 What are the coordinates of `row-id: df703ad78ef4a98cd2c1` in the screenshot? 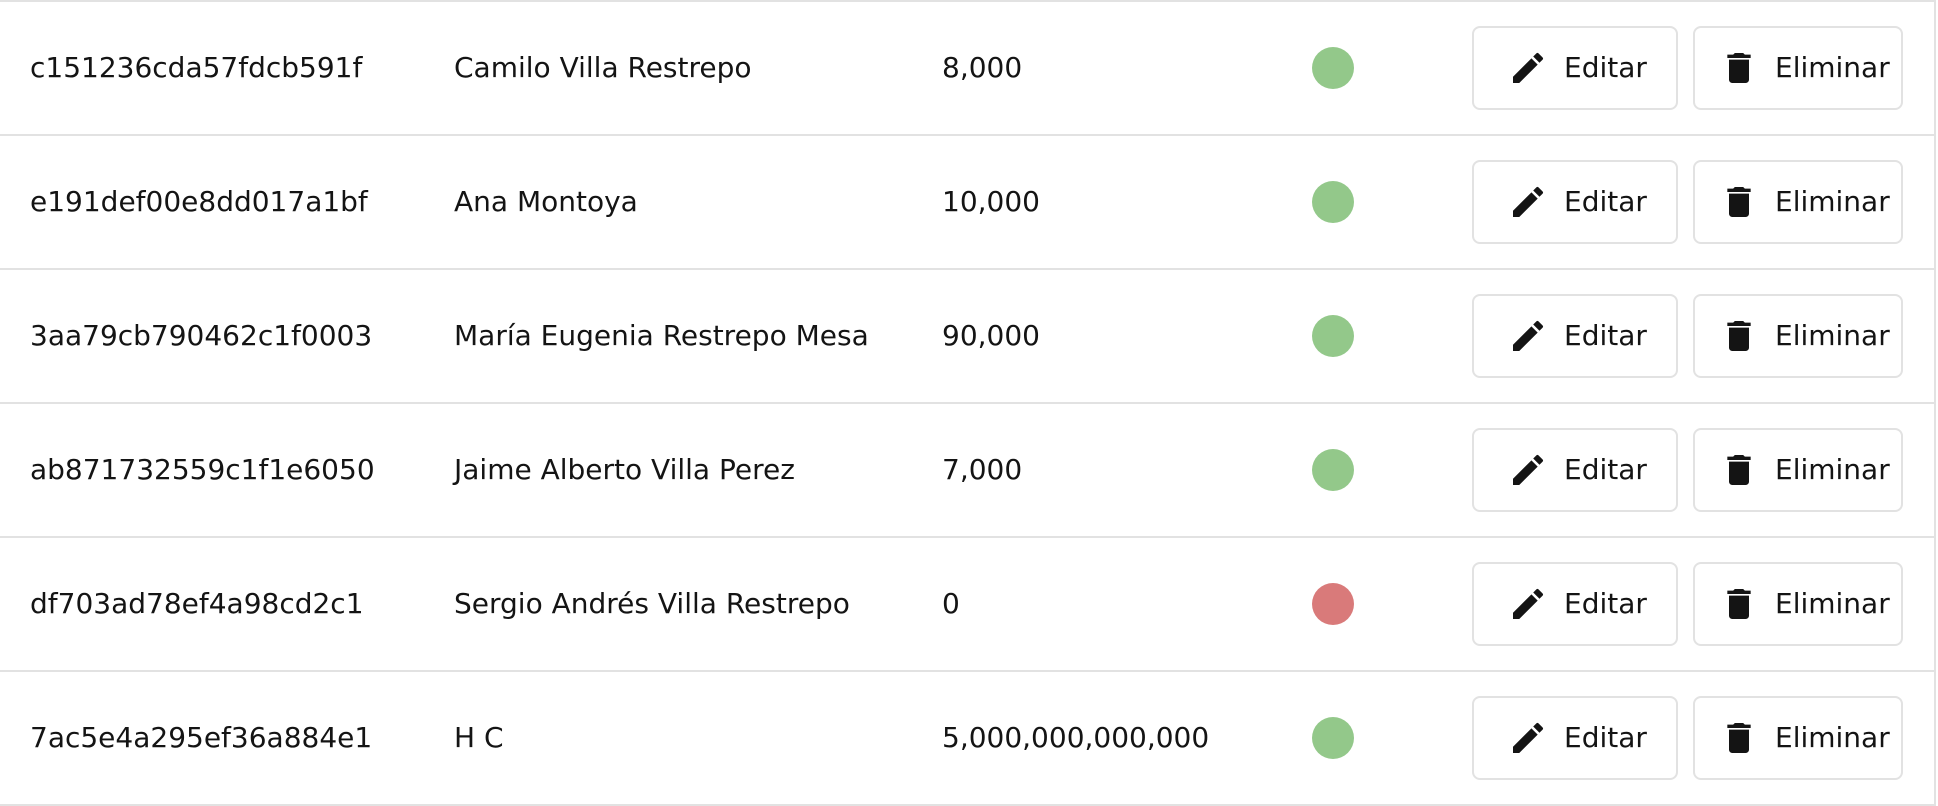 It's located at (197, 603).